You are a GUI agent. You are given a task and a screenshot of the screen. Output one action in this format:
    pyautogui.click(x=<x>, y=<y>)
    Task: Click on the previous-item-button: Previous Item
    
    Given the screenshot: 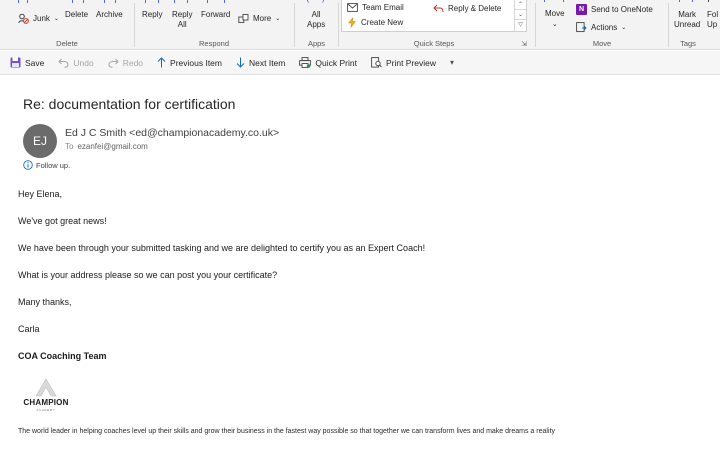 What is the action you would take?
    pyautogui.click(x=189, y=62)
    